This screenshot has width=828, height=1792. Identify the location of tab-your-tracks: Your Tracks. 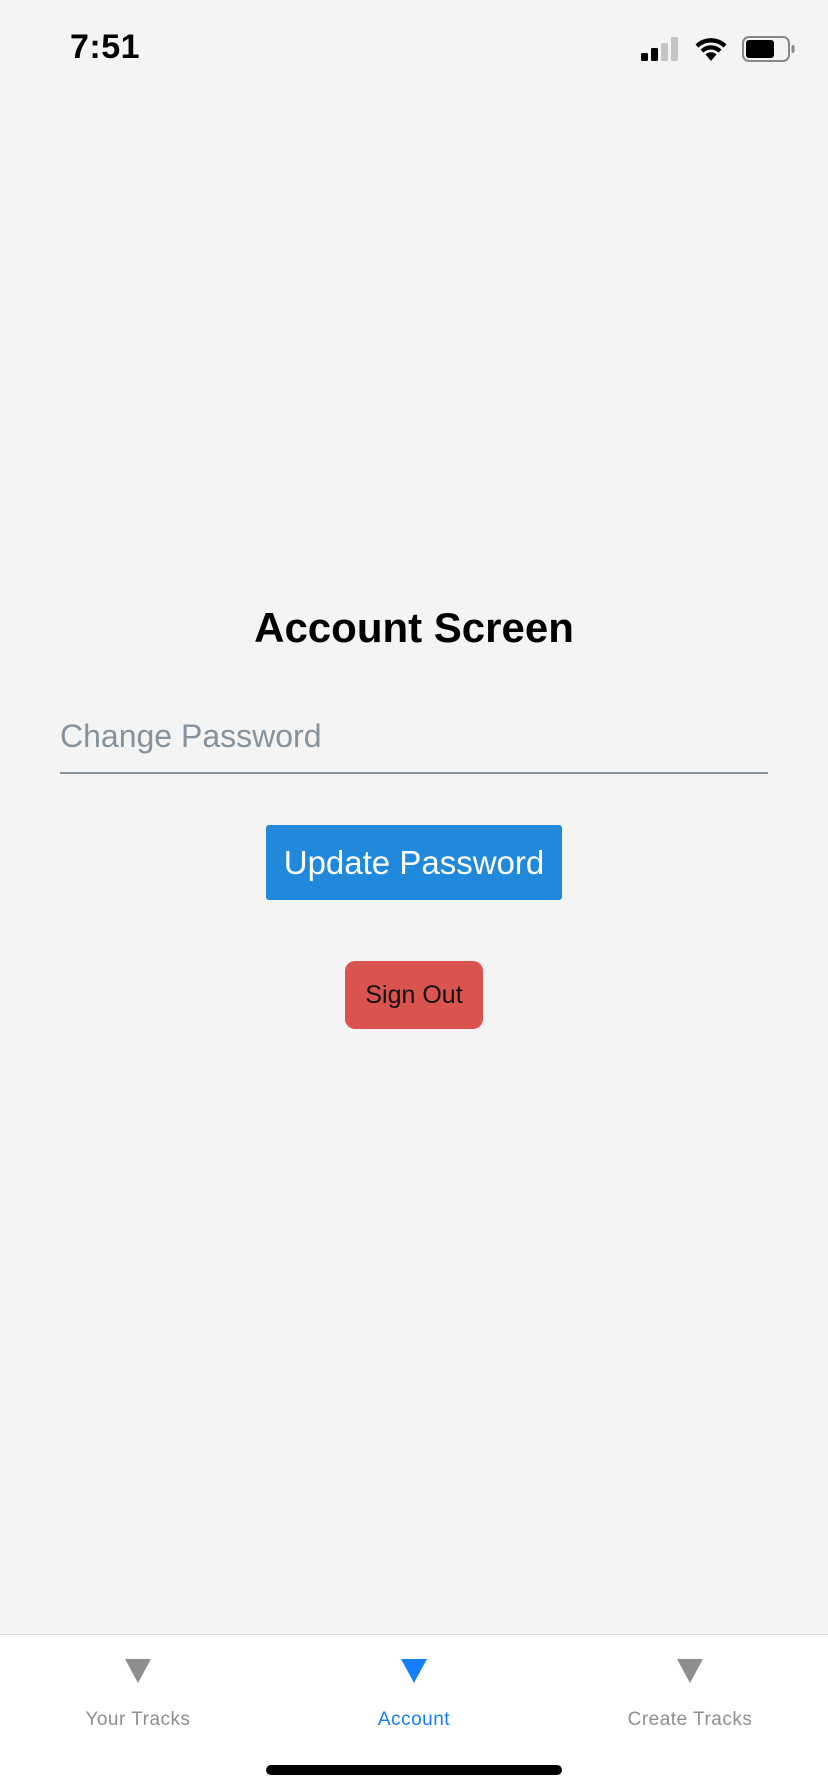
(138, 1695).